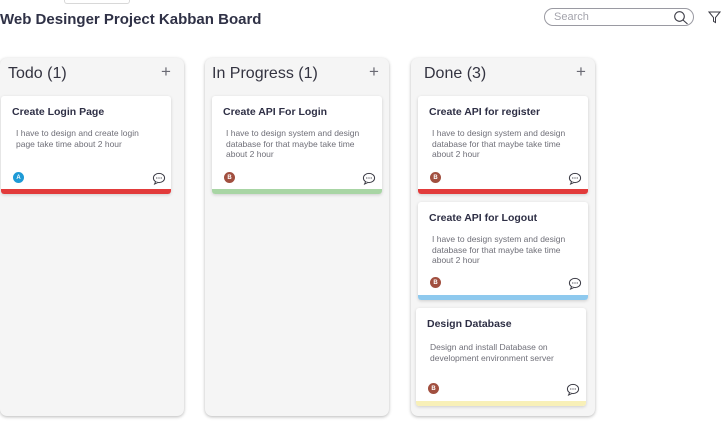 The width and height of the screenshot is (728, 424). What do you see at coordinates (131, 19) in the screenshot?
I see `board-title: Web Desinger Project Kabban Board` at bounding box center [131, 19].